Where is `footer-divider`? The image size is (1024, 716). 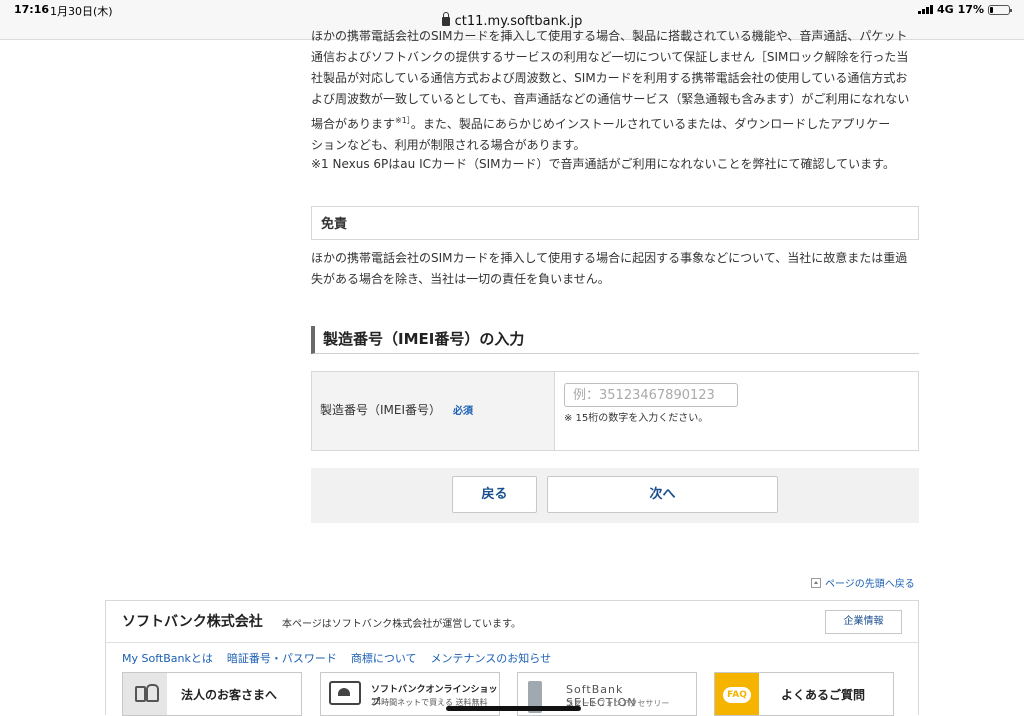 footer-divider is located at coordinates (512, 642).